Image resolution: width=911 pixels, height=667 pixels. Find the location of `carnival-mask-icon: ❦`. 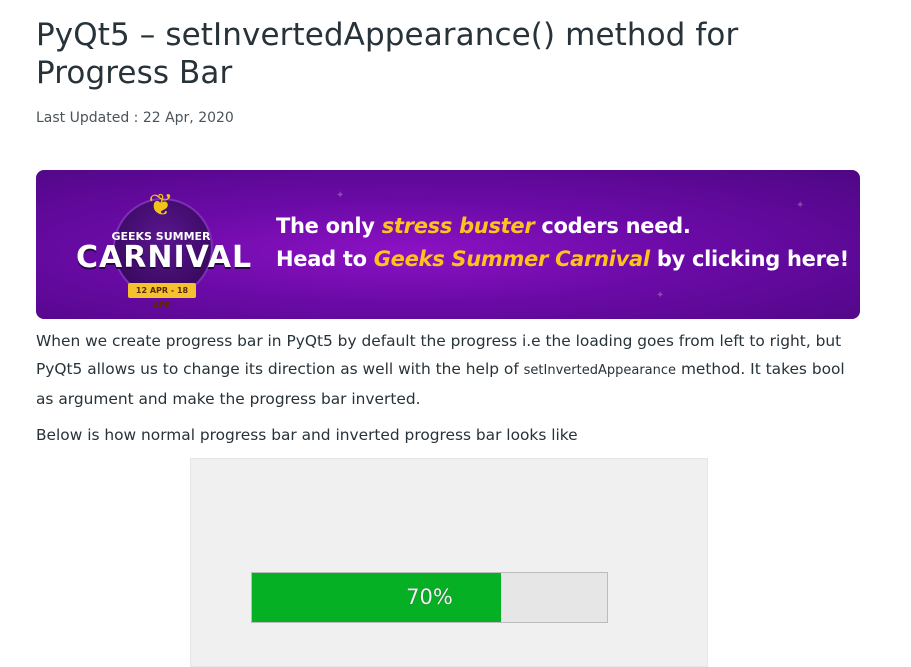

carnival-mask-icon: ❦ is located at coordinates (161, 205).